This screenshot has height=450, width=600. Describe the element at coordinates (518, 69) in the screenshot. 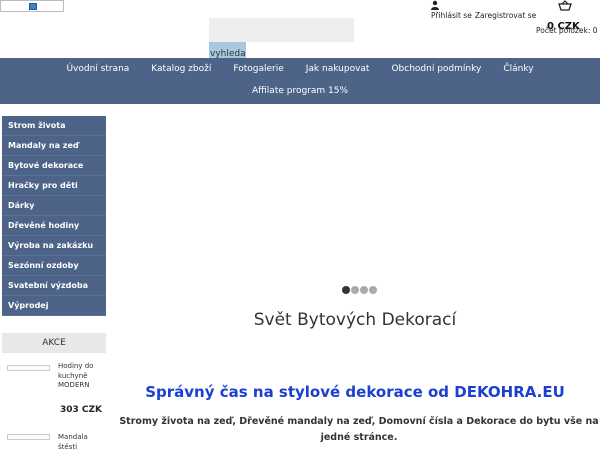

I see `nav-item--l-nky: Články` at that location.